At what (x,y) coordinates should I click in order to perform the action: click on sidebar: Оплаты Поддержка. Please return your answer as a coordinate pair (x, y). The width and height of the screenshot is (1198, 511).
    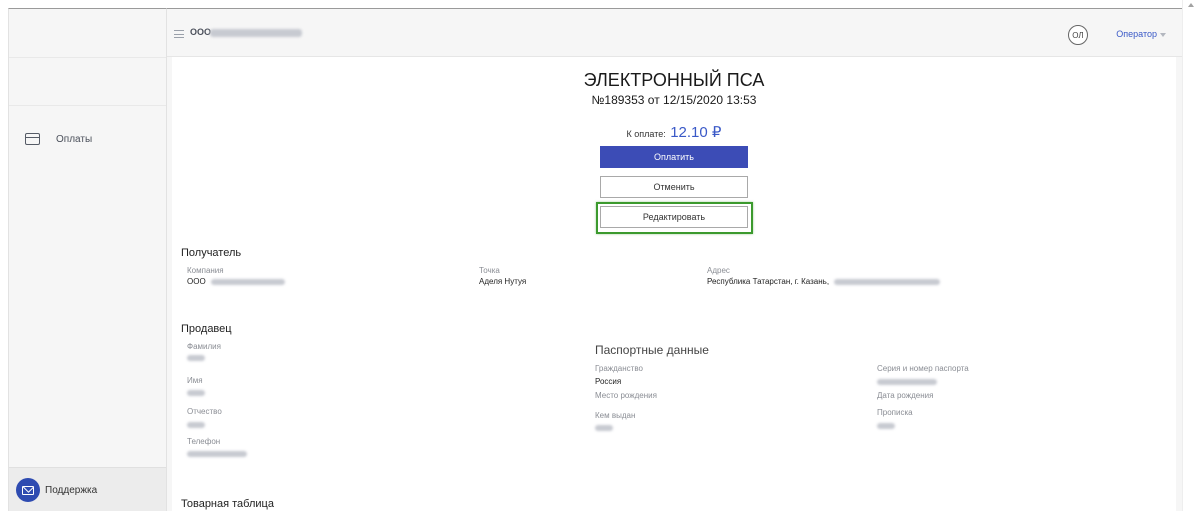
    Looking at the image, I should click on (87, 259).